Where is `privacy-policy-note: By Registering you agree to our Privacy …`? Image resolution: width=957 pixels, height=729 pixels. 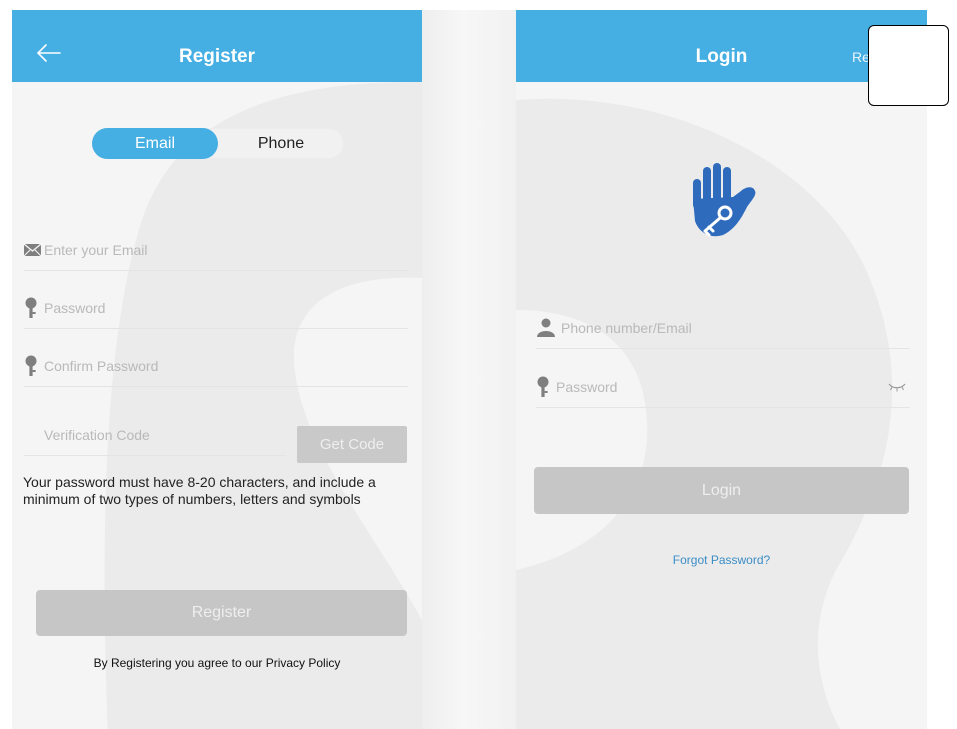 privacy-policy-note: By Registering you agree to our Privacy … is located at coordinates (217, 663).